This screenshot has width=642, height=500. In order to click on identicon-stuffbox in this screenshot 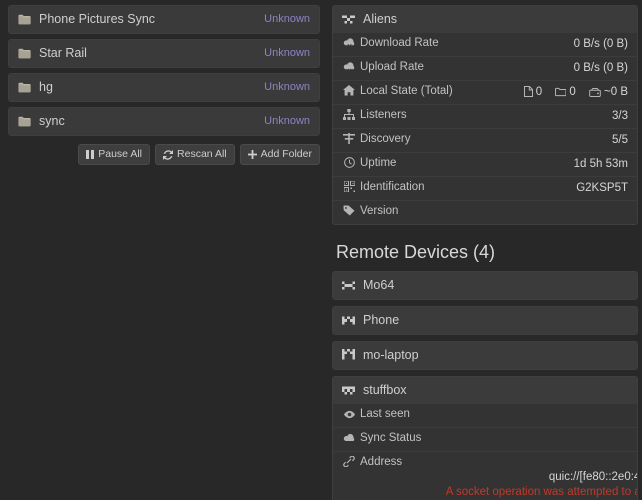, I will do `click(348, 390)`.